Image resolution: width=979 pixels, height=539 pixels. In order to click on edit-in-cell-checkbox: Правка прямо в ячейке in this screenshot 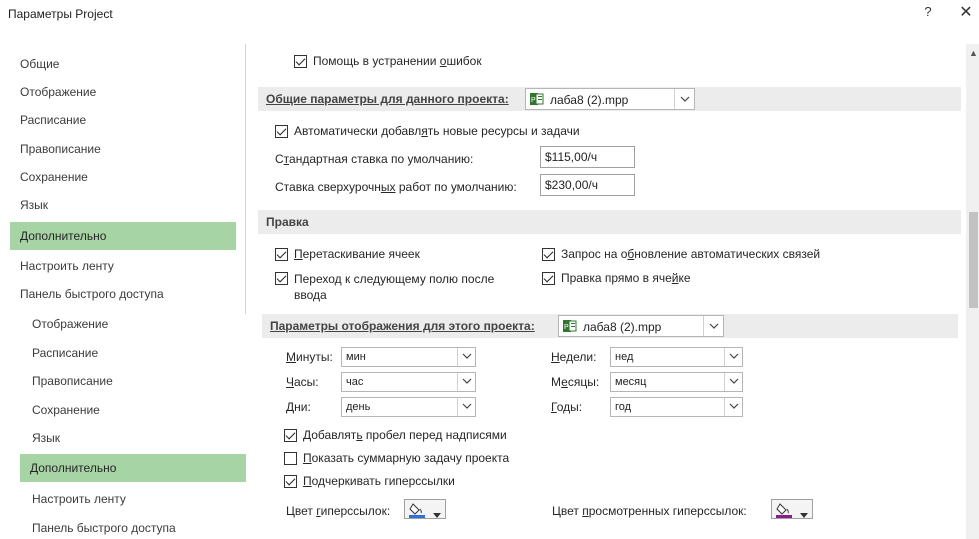, I will do `click(616, 278)`.